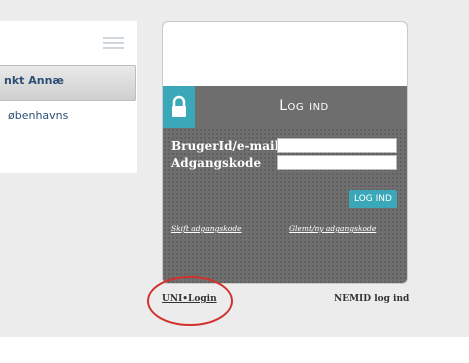 The height and width of the screenshot is (363, 469). I want to click on login-card-top, so click(285, 54).